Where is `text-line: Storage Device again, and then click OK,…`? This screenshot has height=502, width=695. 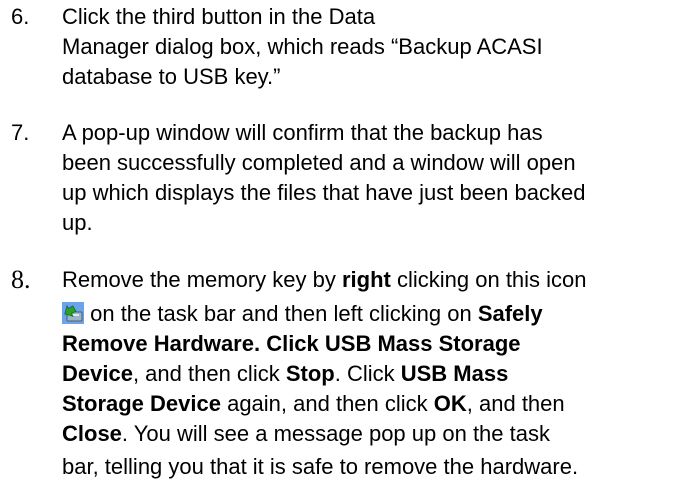
text-line: Storage Device again, and then click OK,… is located at coordinates (313, 403).